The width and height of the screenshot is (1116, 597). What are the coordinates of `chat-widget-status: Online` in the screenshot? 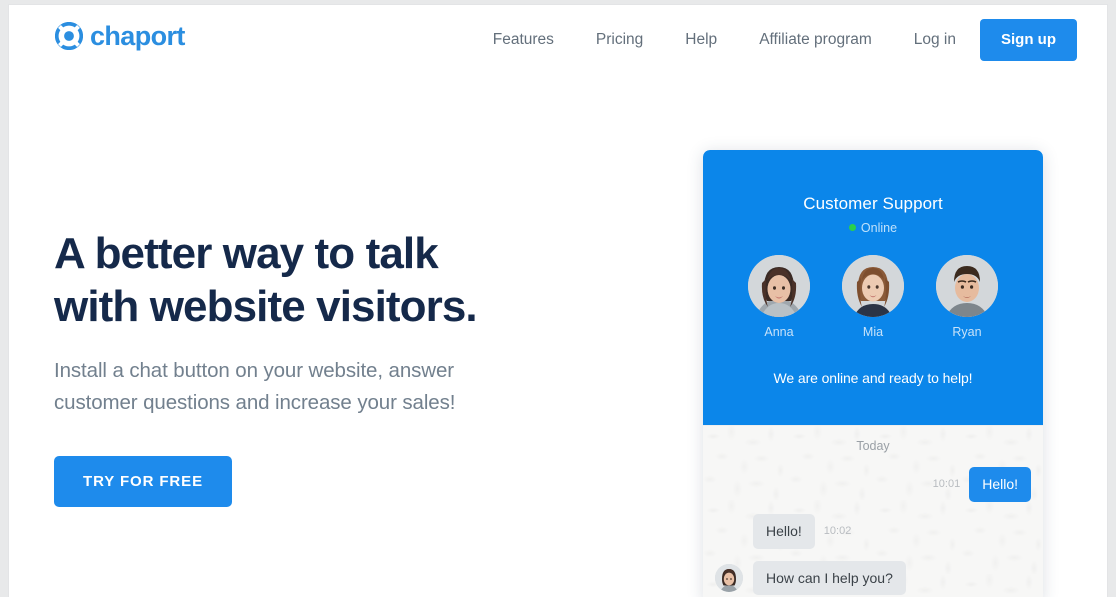 It's located at (873, 228).